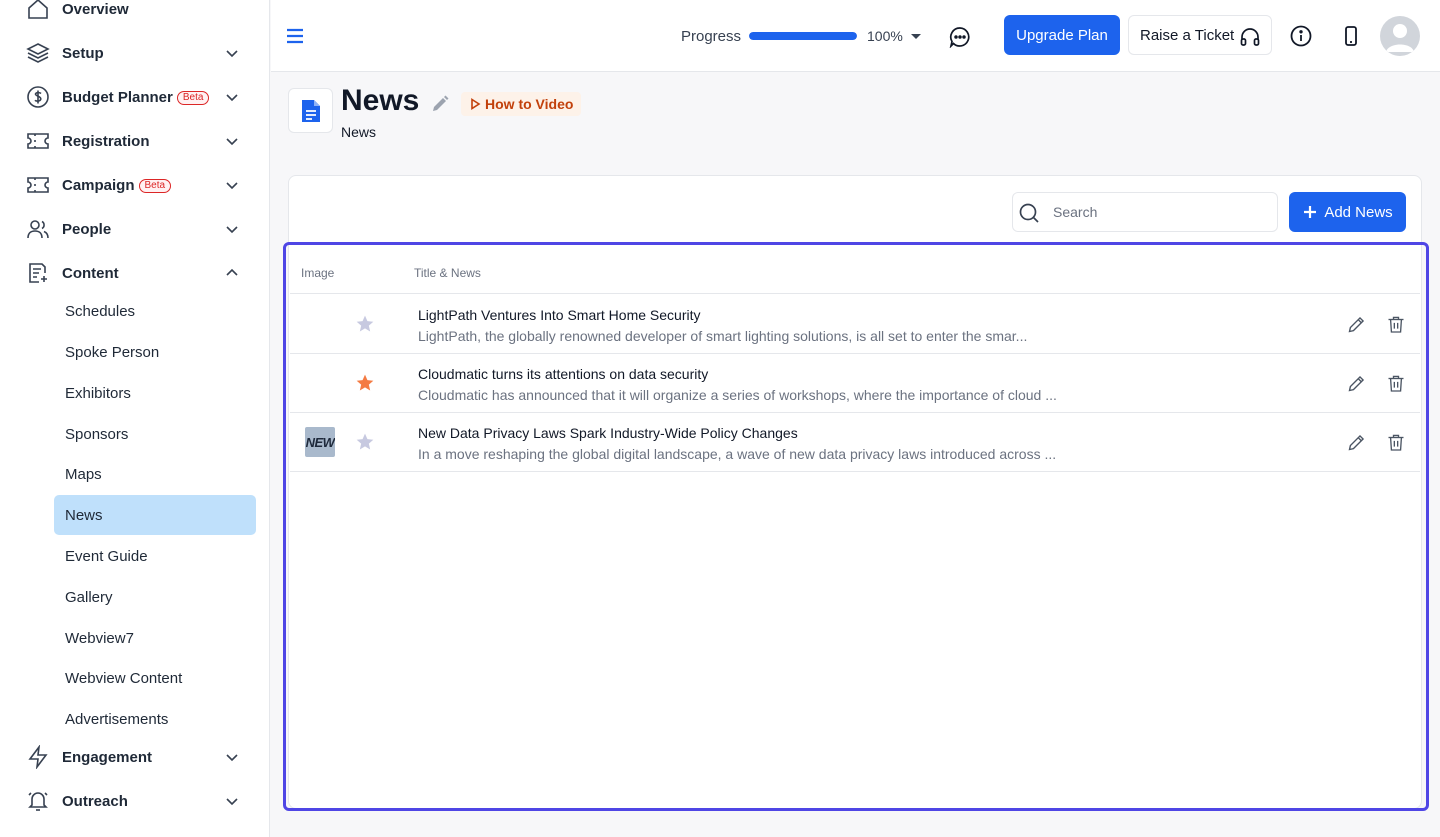 Image resolution: width=1440 pixels, height=837 pixels. What do you see at coordinates (95, 801) in the screenshot?
I see `sidebar-item-label: Outreach` at bounding box center [95, 801].